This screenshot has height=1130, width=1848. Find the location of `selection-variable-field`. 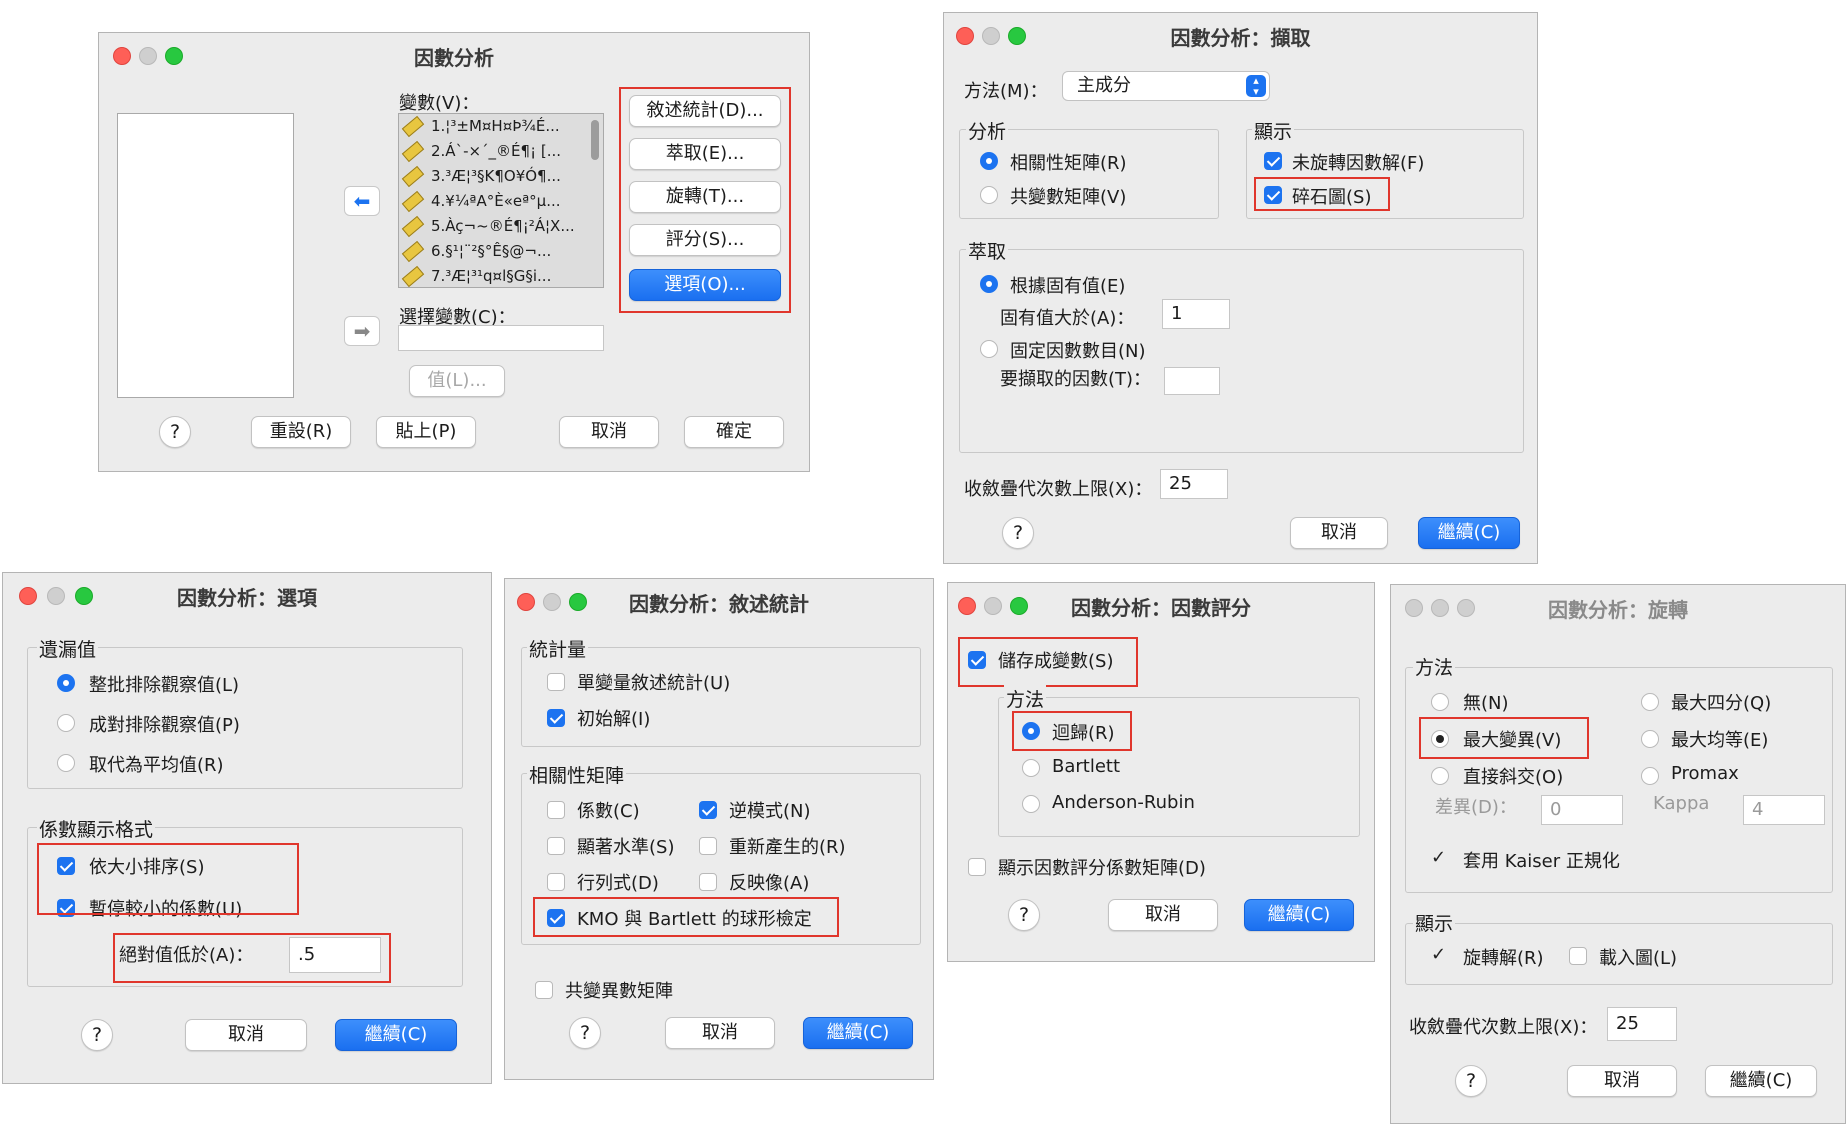

selection-variable-field is located at coordinates (501, 338).